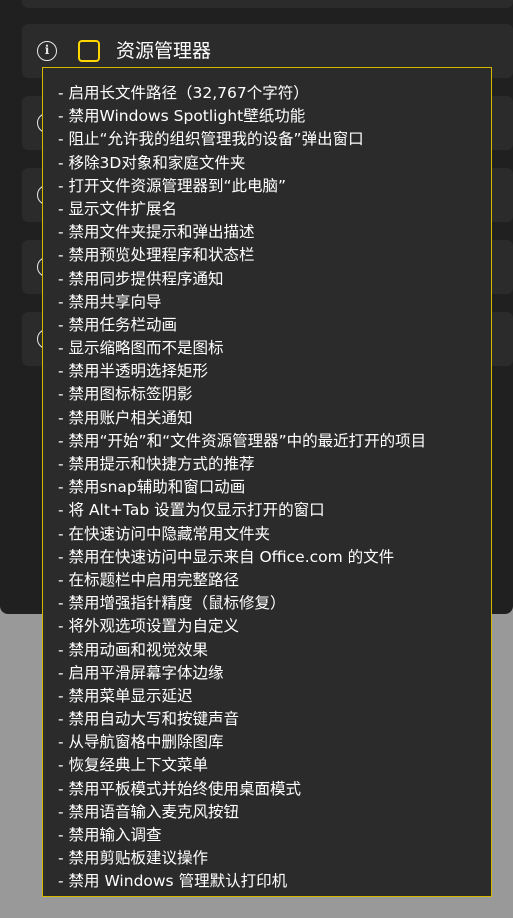 This screenshot has height=918, width=513. Describe the element at coordinates (125, 417) in the screenshot. I see `tweak-list-item: - 禁用账户相关通知` at that location.